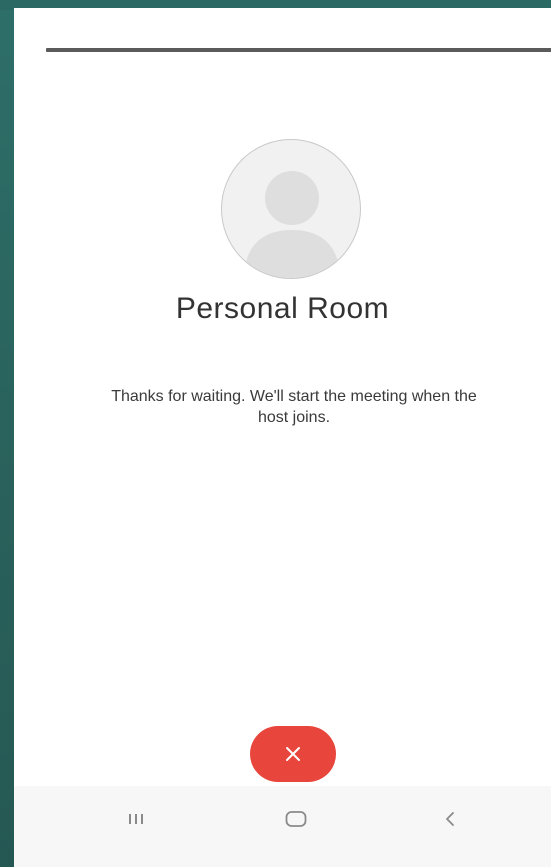 The image size is (551, 867). Describe the element at coordinates (7, 433) in the screenshot. I see `background-frame` at that location.